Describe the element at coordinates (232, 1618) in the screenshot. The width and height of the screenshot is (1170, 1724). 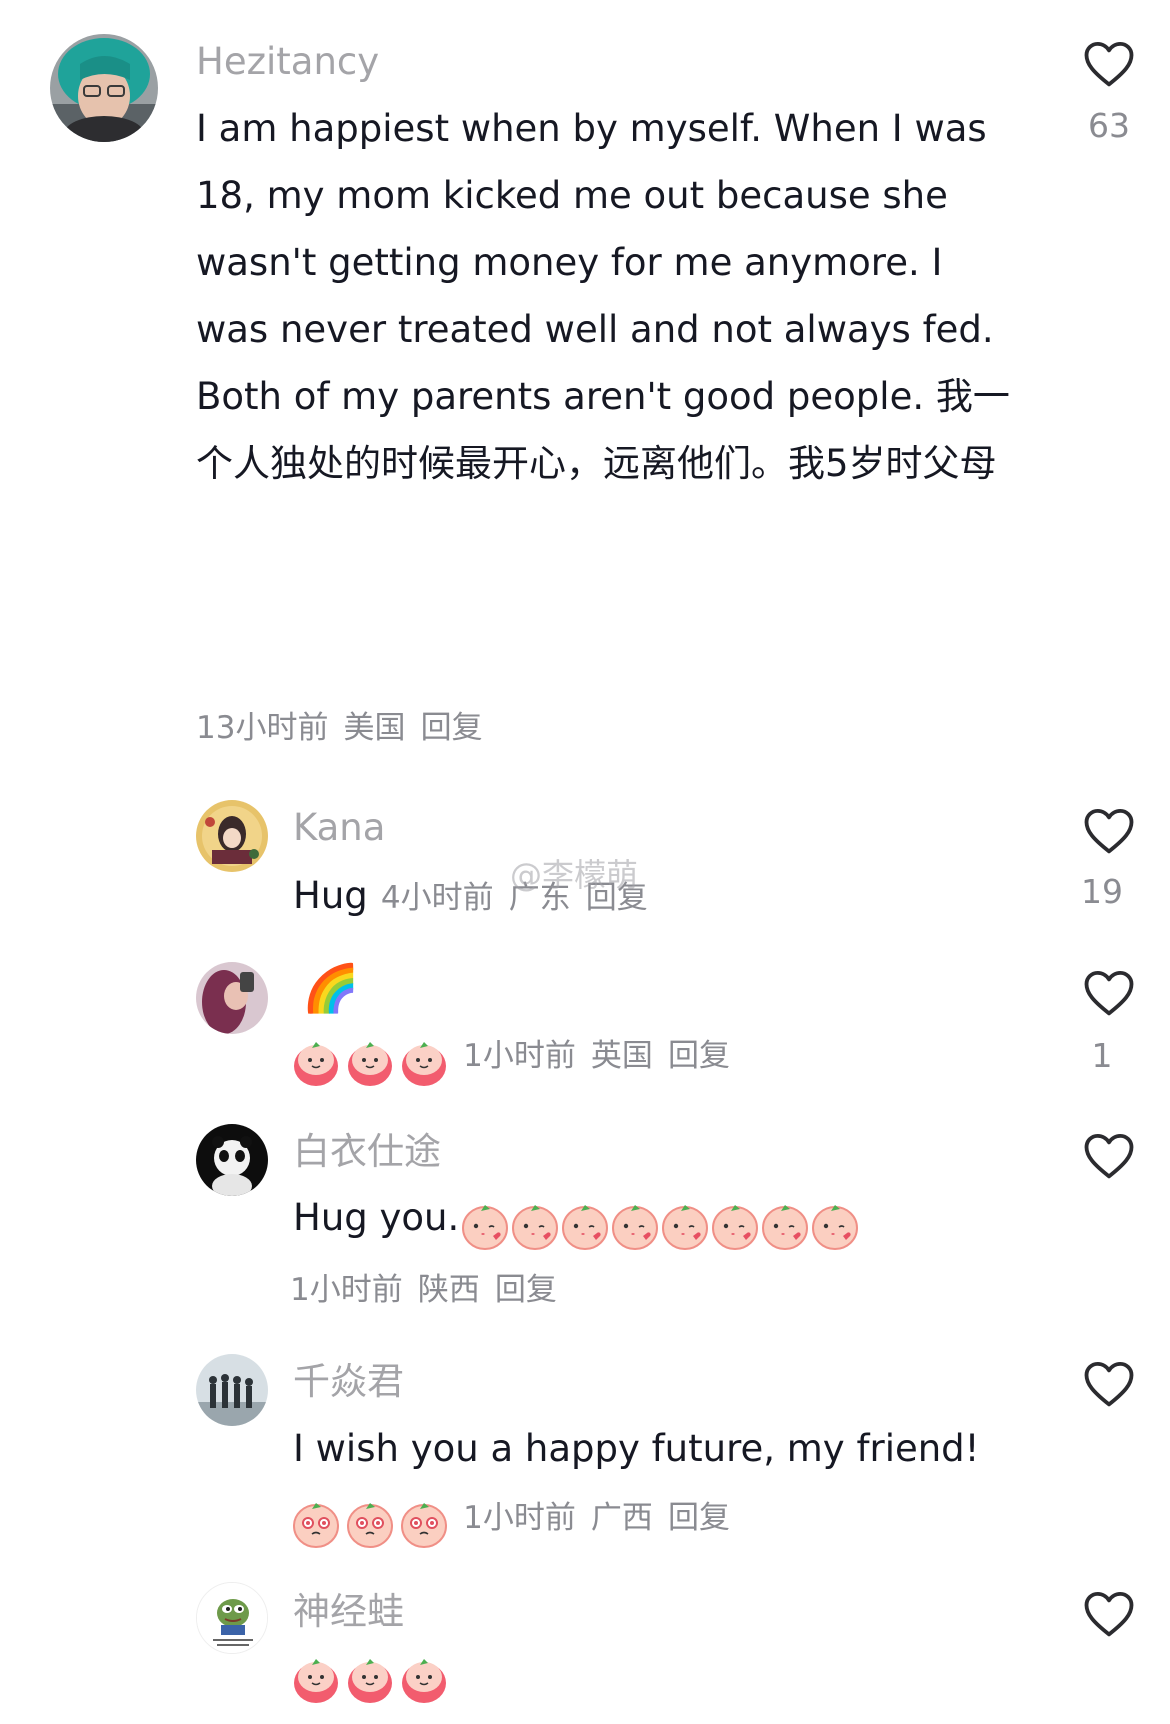
I see `avatar-shenjingwa` at that location.